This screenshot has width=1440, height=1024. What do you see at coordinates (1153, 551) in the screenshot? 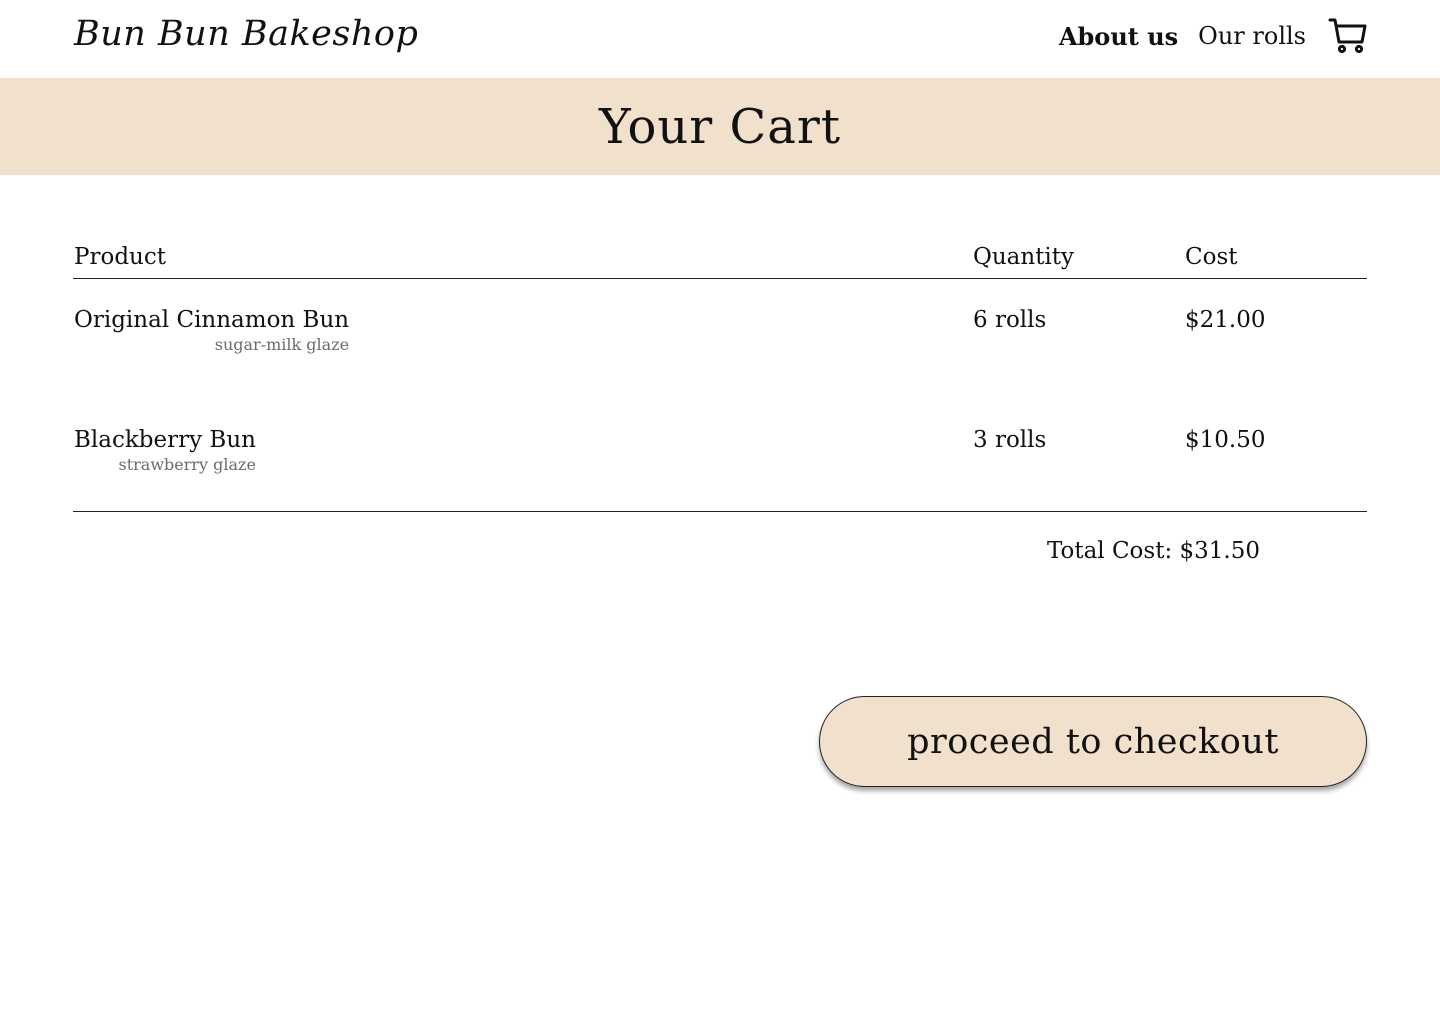
I see `cart-total: Total Cost: $31.50` at bounding box center [1153, 551].